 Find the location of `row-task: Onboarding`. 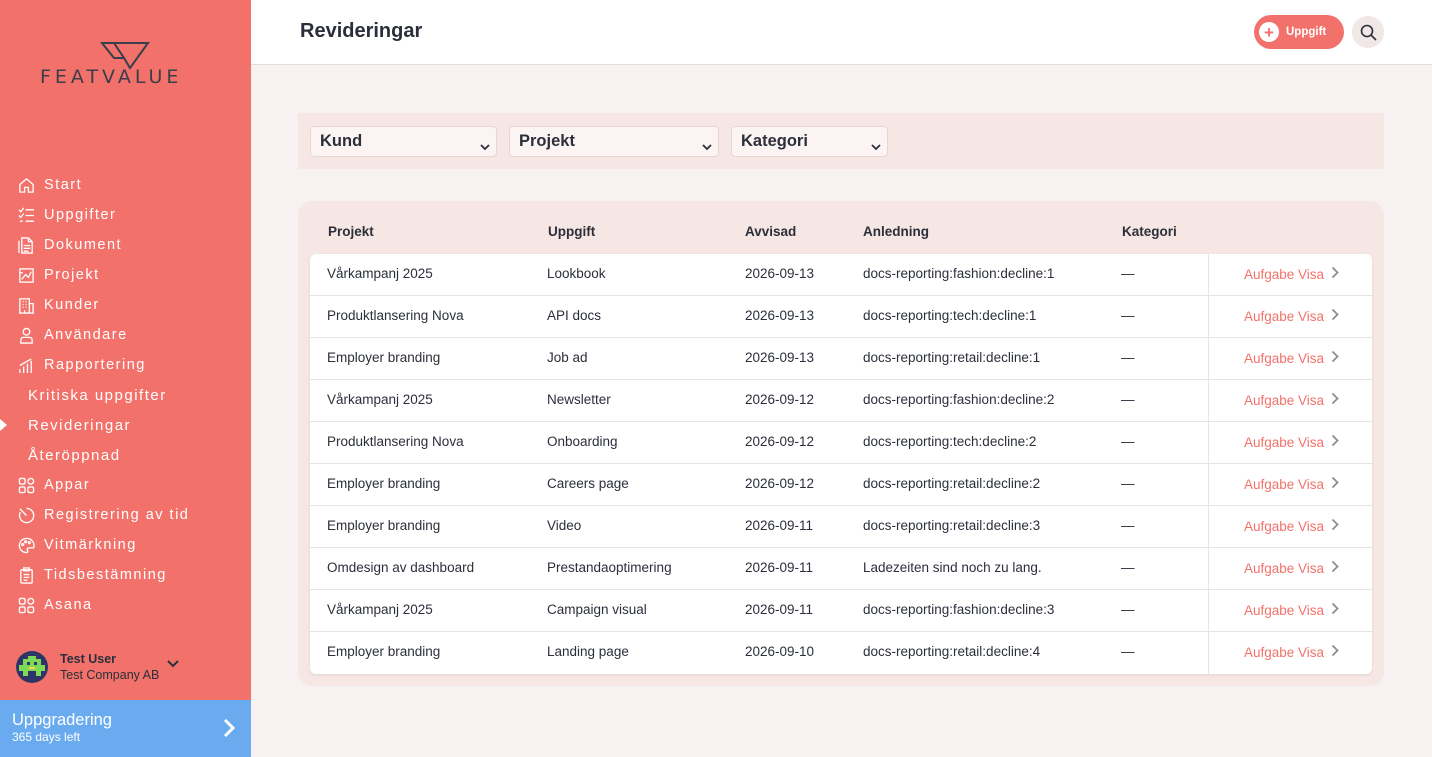

row-task: Onboarding is located at coordinates (582, 441).